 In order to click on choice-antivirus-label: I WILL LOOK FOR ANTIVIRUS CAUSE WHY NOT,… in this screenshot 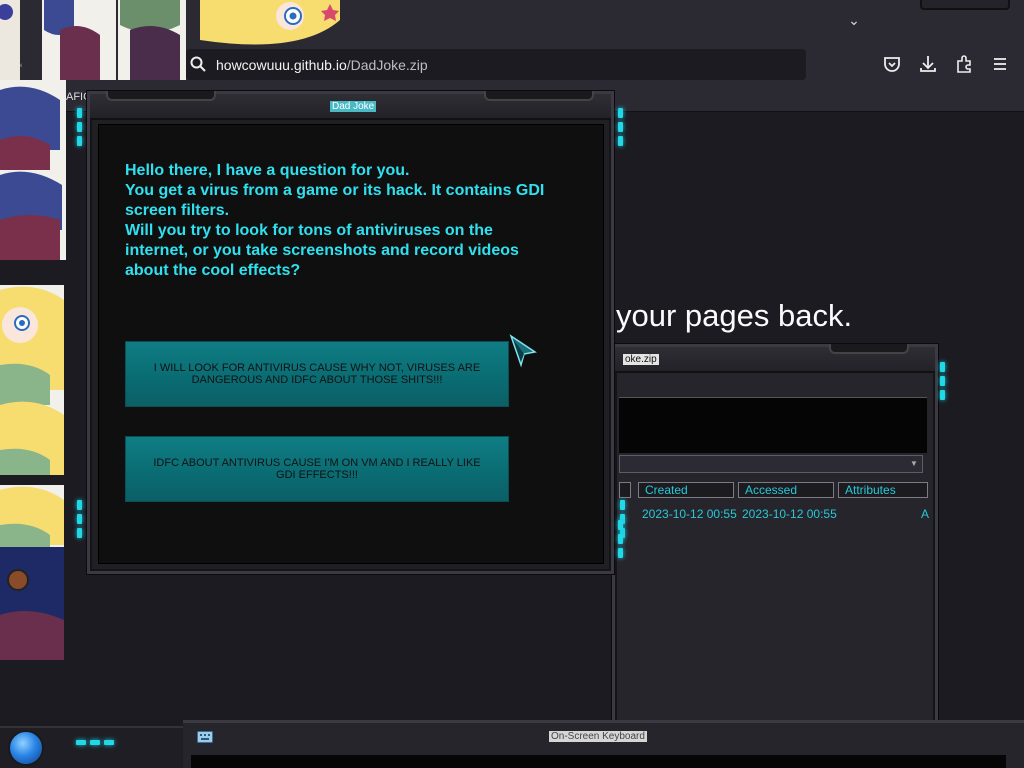, I will do `click(317, 374)`.